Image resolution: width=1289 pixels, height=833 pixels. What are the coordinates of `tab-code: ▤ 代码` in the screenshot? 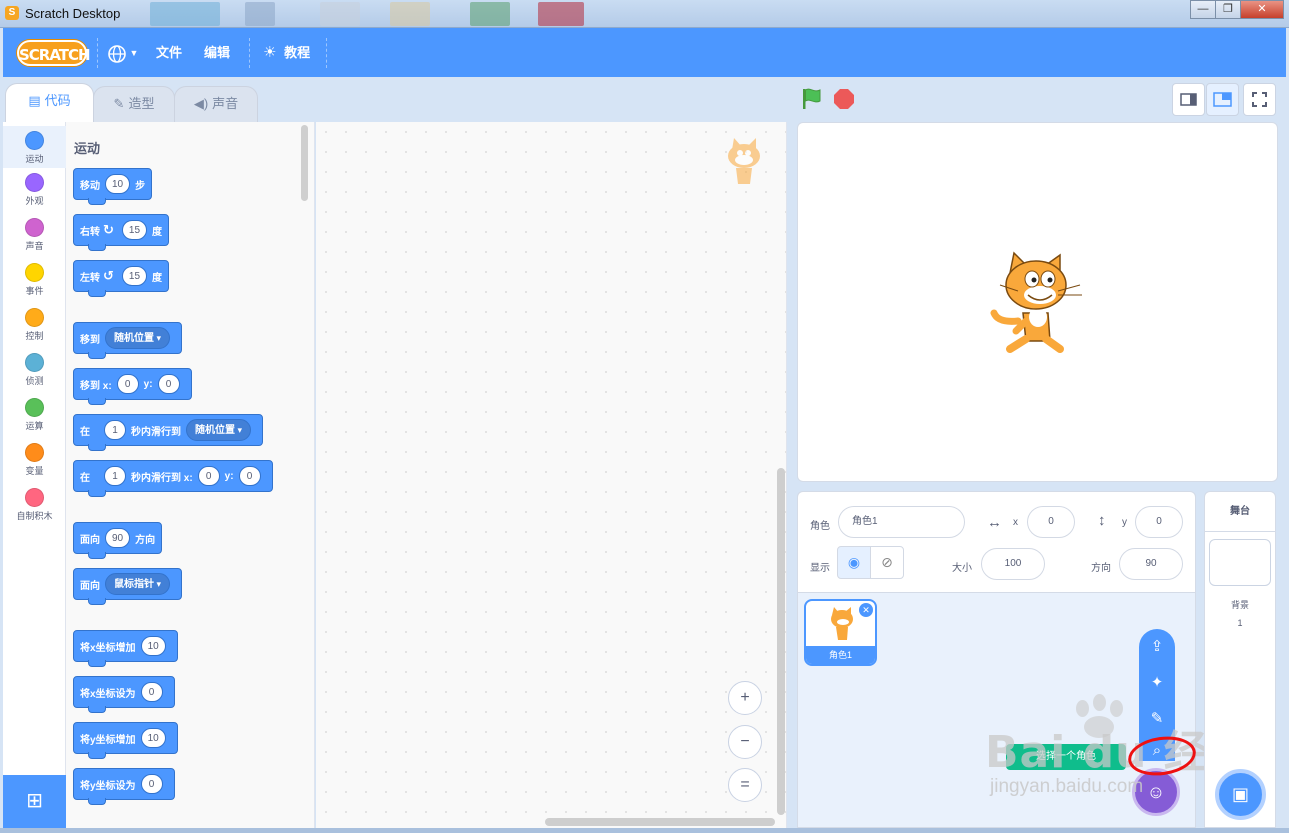 It's located at (49, 103).